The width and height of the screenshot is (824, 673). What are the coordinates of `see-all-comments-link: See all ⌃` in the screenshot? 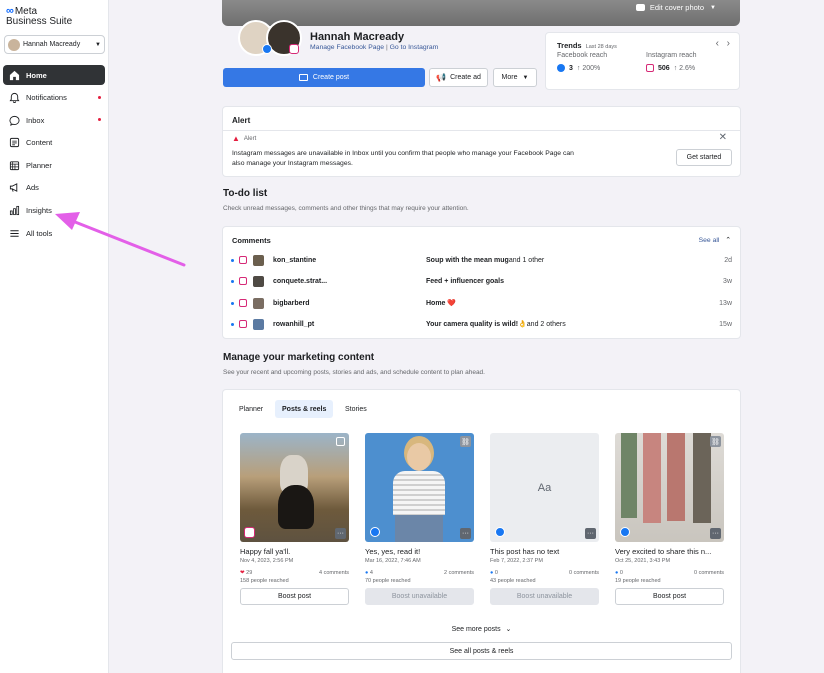 It's located at (715, 240).